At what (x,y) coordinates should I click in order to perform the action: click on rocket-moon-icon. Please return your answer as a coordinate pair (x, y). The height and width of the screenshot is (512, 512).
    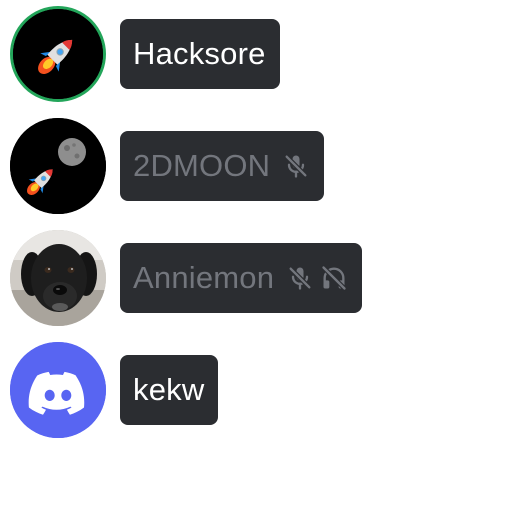
    Looking at the image, I should click on (58, 166).